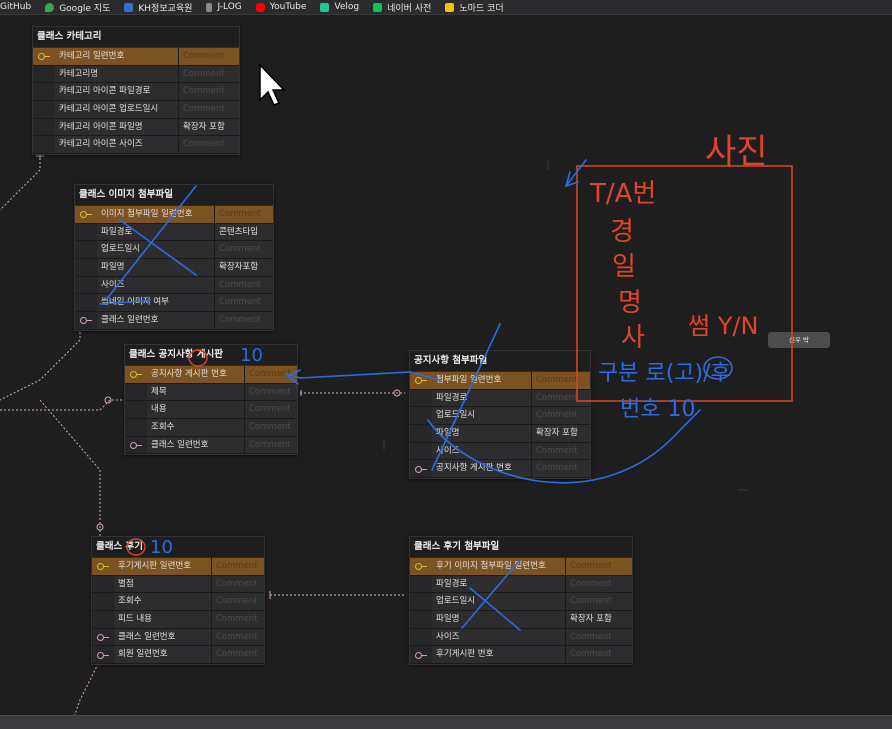 This screenshot has width=892, height=729. I want to click on table-title: 클래스 공지사항 게시판, so click(211, 355).